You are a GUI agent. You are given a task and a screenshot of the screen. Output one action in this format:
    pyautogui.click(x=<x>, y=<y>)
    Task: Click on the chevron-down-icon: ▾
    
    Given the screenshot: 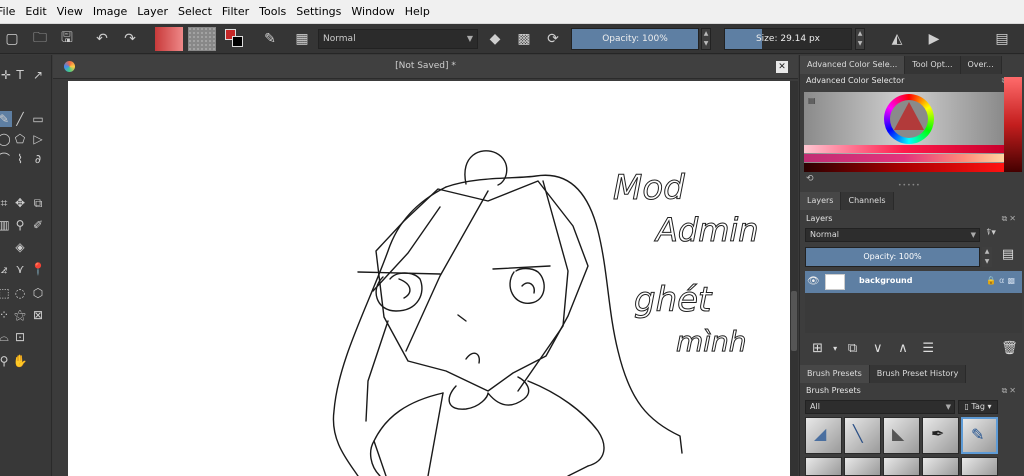 What is the action you would take?
    pyautogui.click(x=835, y=348)
    